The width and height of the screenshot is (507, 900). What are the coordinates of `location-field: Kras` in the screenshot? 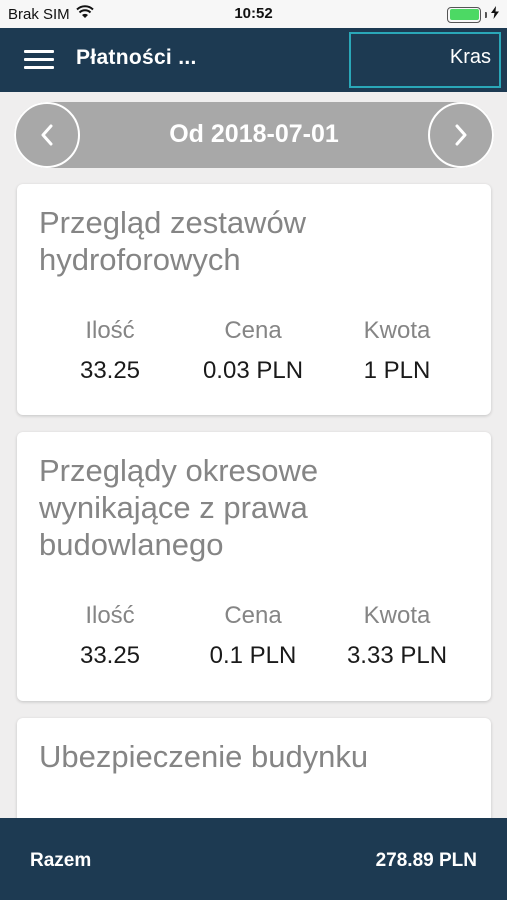 It's located at (425, 60).